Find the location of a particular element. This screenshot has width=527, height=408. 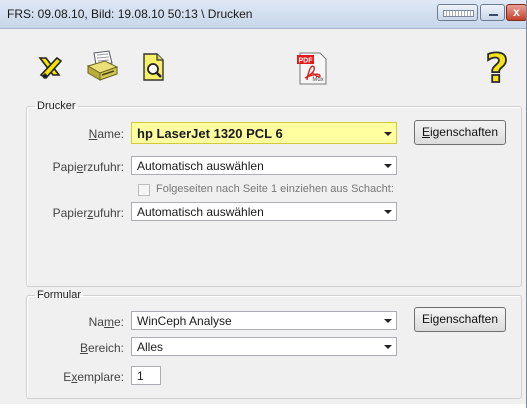

toolbar-toggle-icon is located at coordinates (458, 13).